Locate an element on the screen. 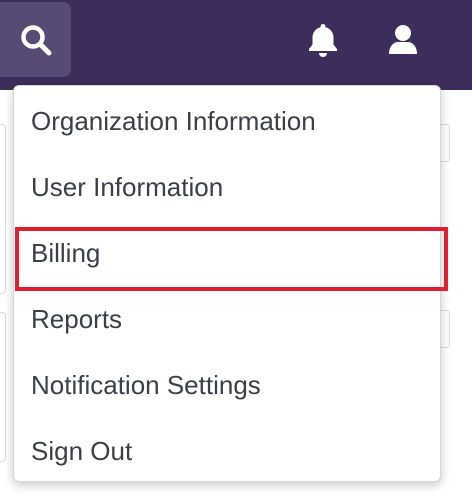 Image resolution: width=472 pixels, height=499 pixels. search-button is located at coordinates (35, 39).